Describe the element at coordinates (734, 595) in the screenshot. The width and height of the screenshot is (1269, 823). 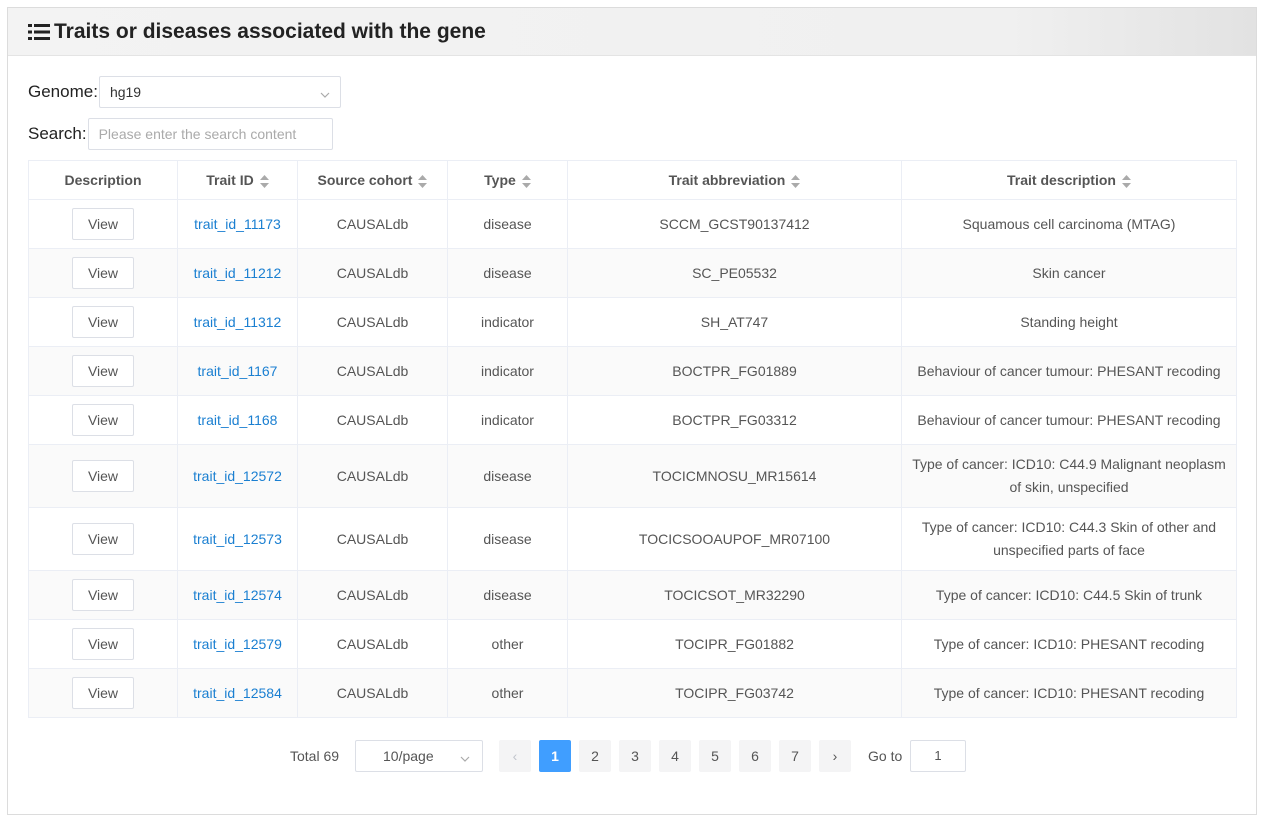
I see `trait-abbreviation-cell: TOCICSOT_MR32290` at that location.